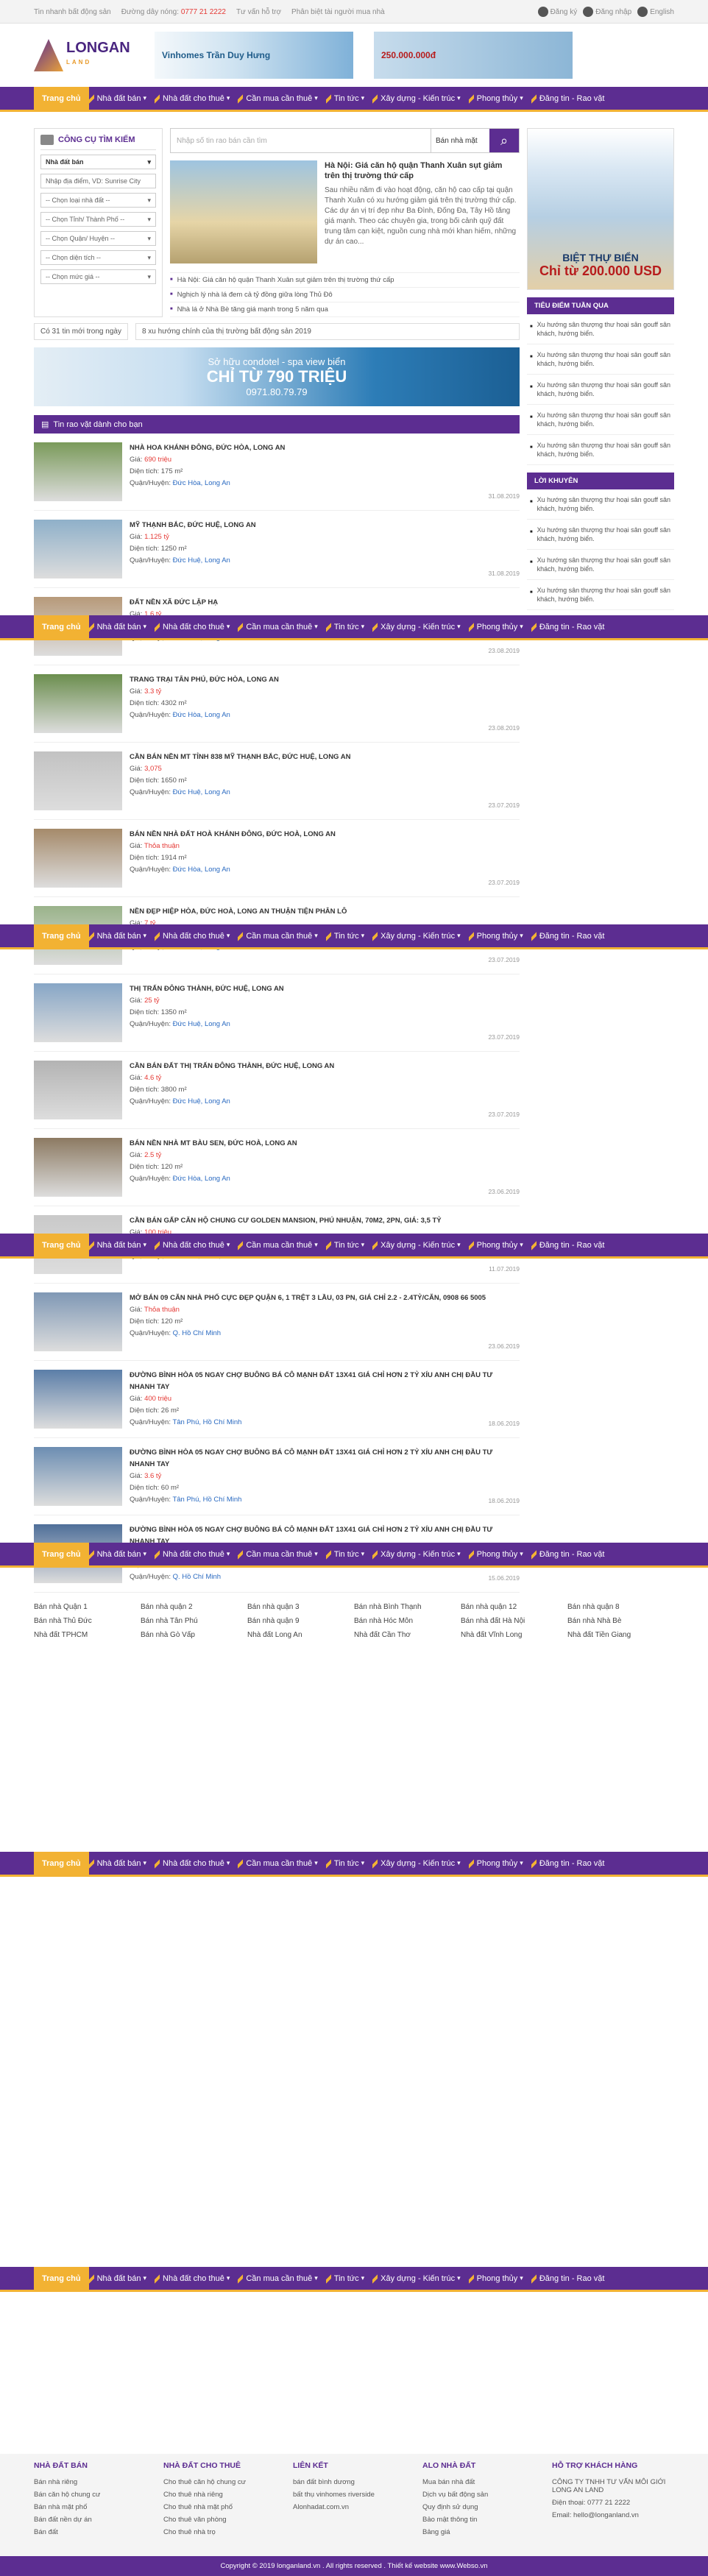 This screenshot has width=708, height=2576. I want to click on footer-link: Nhà đất Cần Thơ, so click(408, 1635).